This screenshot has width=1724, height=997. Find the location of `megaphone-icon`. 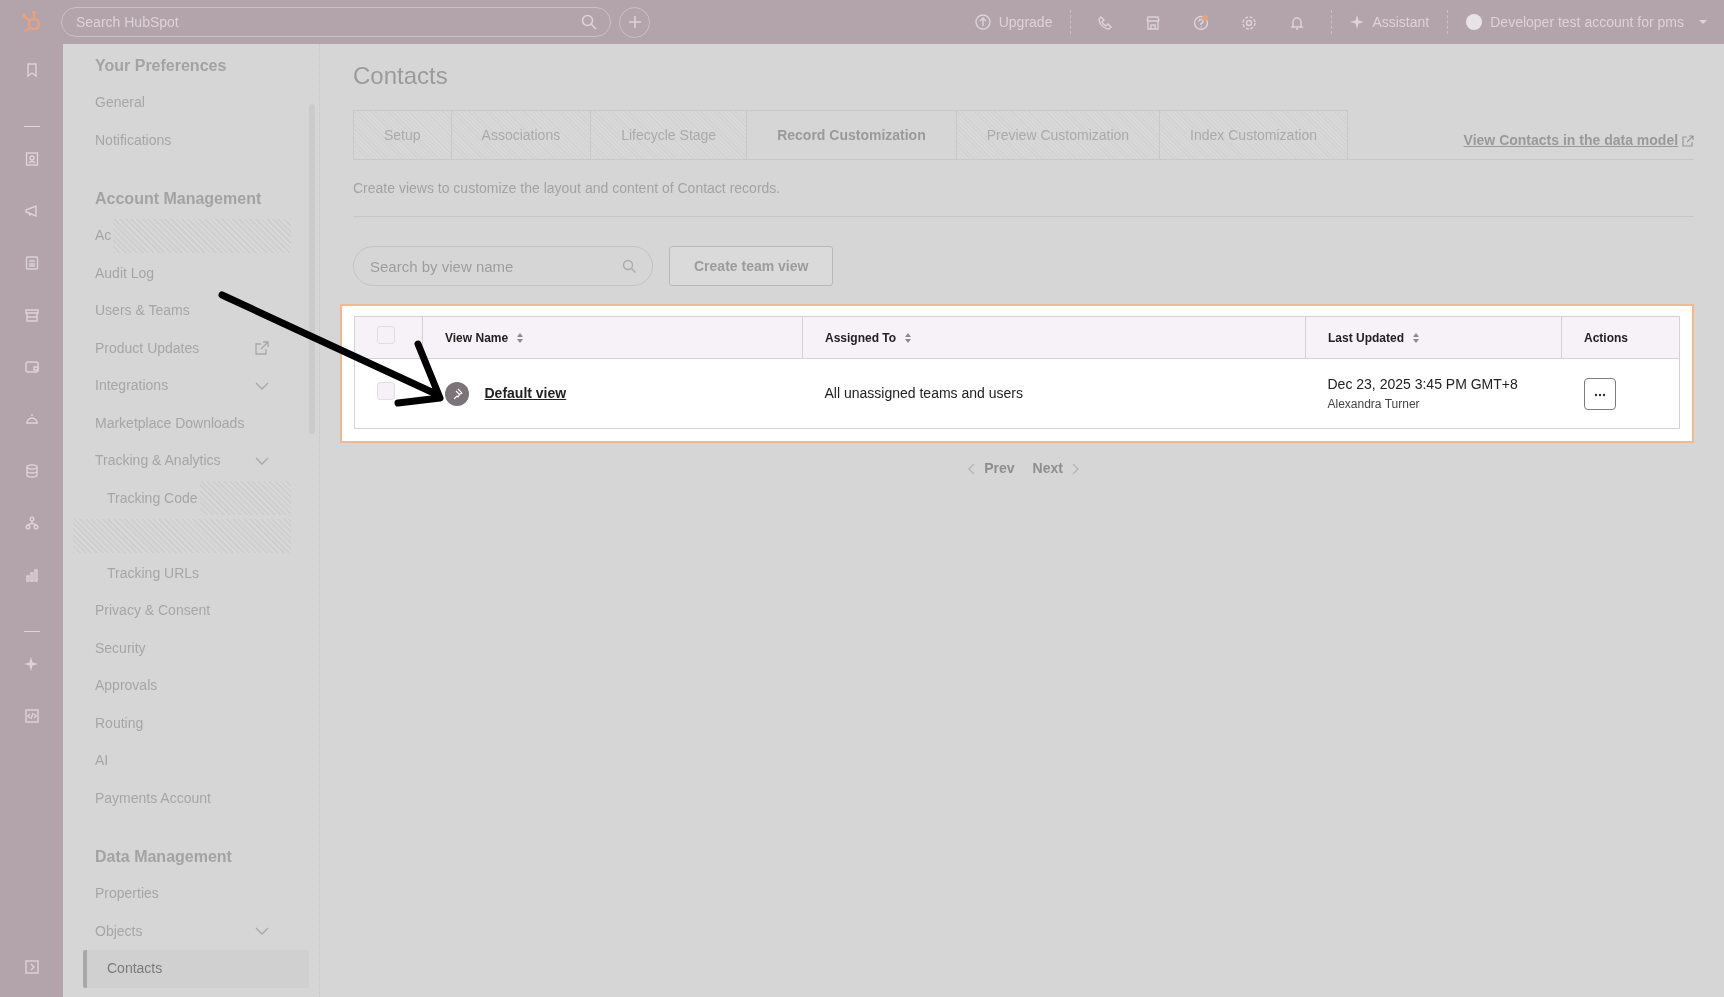

megaphone-icon is located at coordinates (31, 211).